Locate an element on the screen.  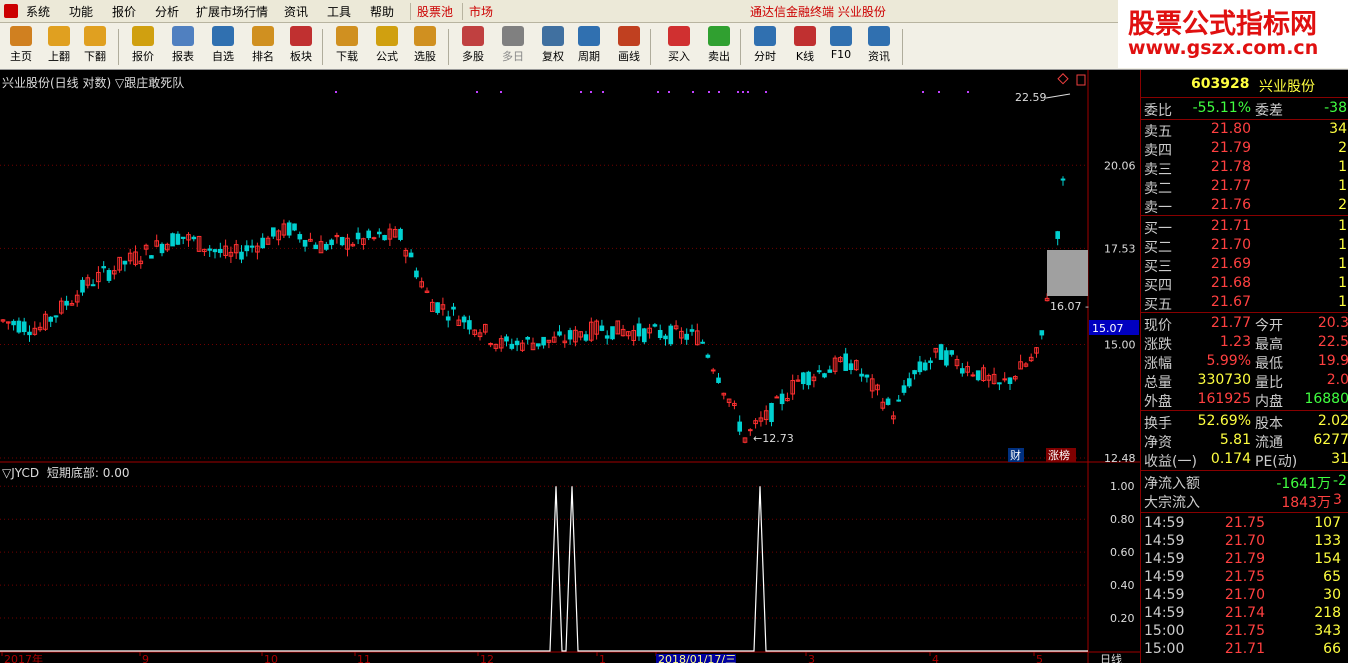
toolbar-button-1: 上翻 is located at coordinates (59, 46).